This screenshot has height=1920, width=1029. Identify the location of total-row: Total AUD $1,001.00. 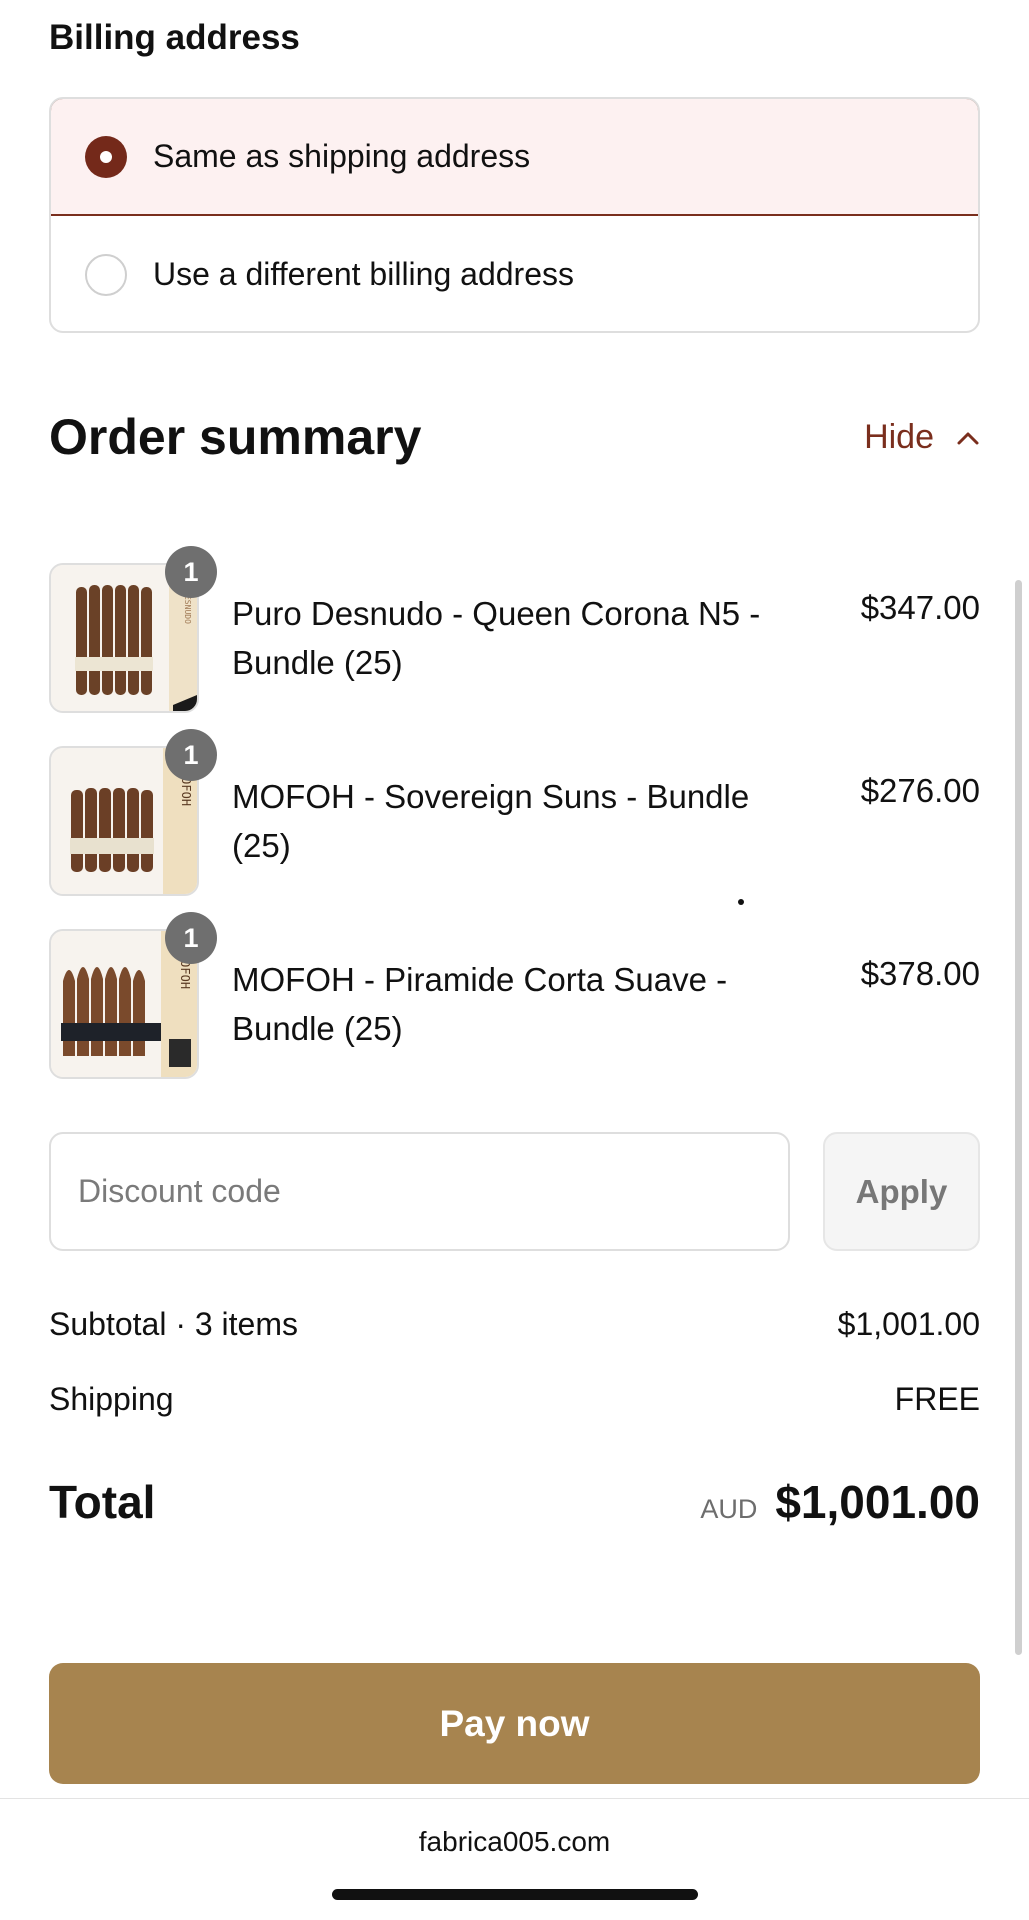
(514, 1502).